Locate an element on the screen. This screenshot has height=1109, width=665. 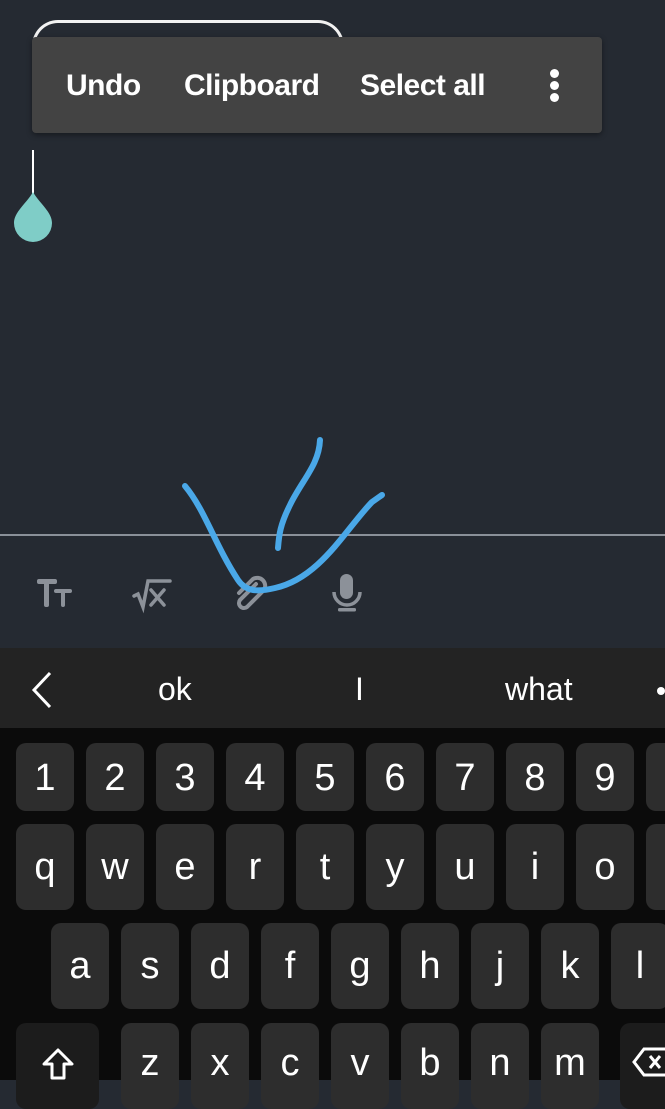
suggestion-bar: ok I what is located at coordinates (332, 688).